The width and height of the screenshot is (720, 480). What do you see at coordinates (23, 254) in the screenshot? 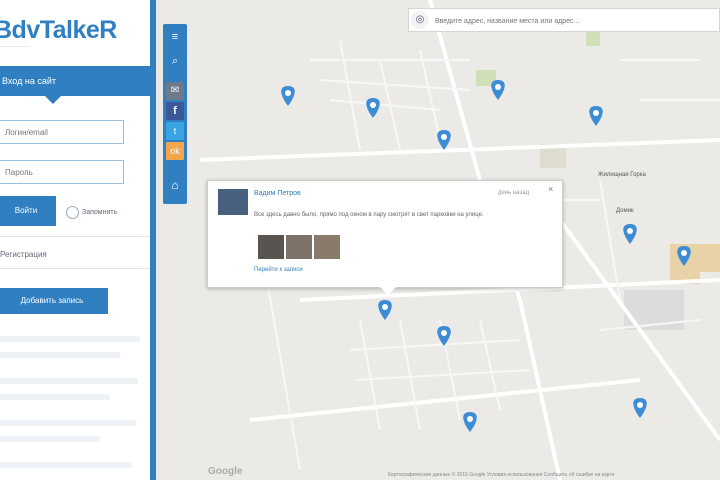
I see `register-link: Регистрация` at bounding box center [23, 254].